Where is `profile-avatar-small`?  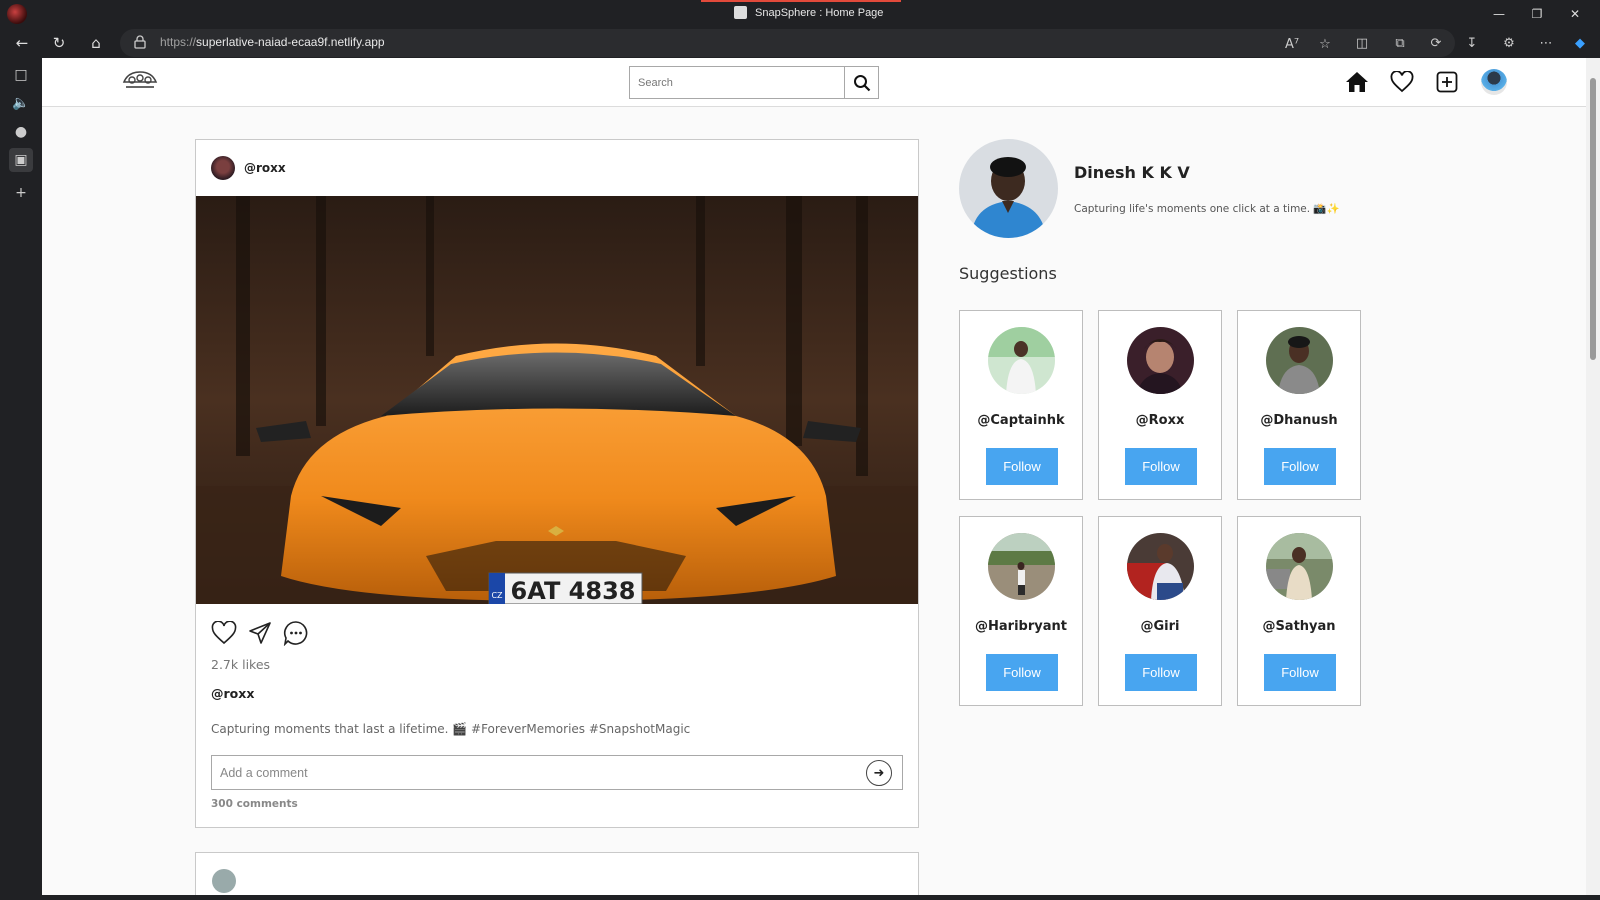
profile-avatar-small is located at coordinates (1494, 82).